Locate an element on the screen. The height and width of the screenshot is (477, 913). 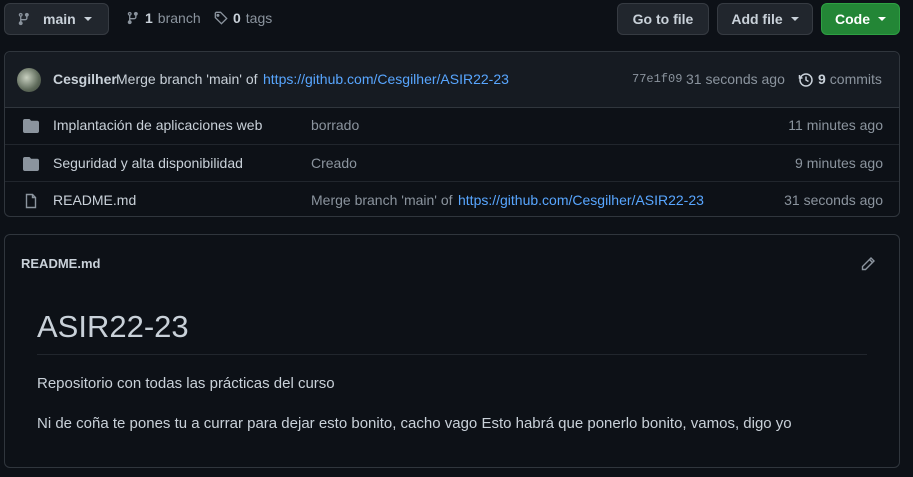
commit-time: 31 seconds ago is located at coordinates (735, 79).